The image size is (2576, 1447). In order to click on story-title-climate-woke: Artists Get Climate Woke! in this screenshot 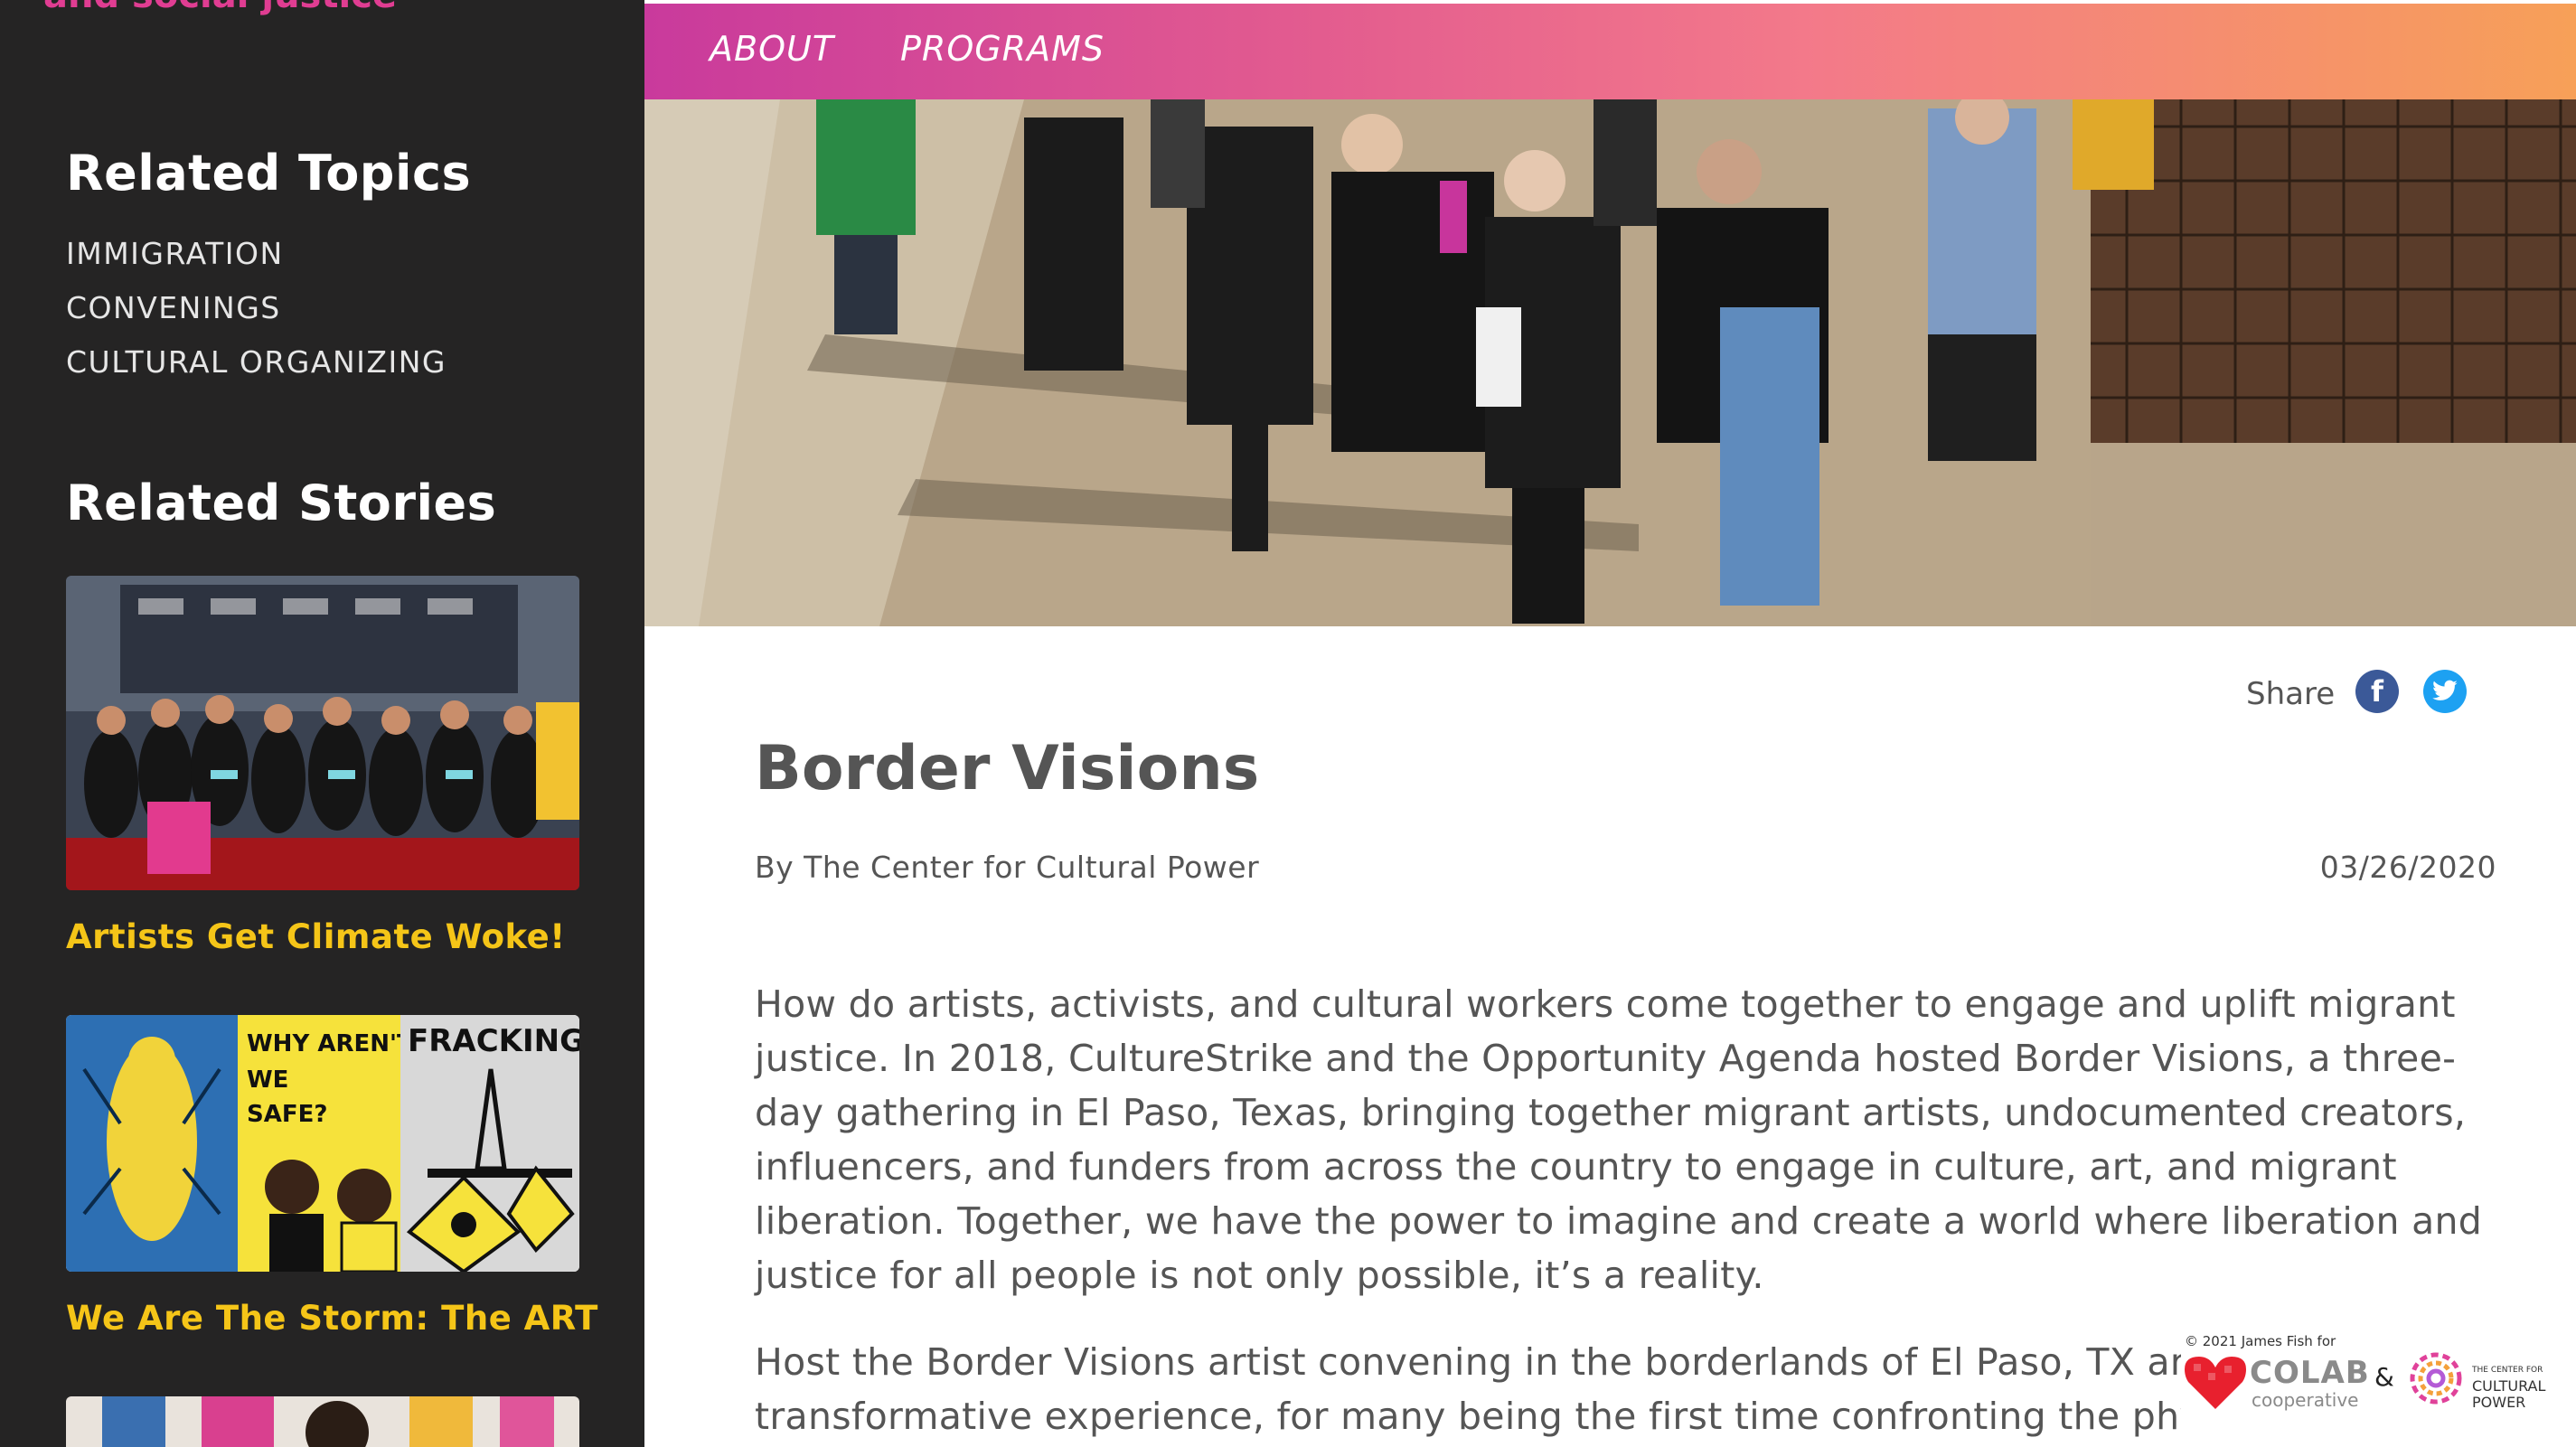, I will do `click(322, 936)`.